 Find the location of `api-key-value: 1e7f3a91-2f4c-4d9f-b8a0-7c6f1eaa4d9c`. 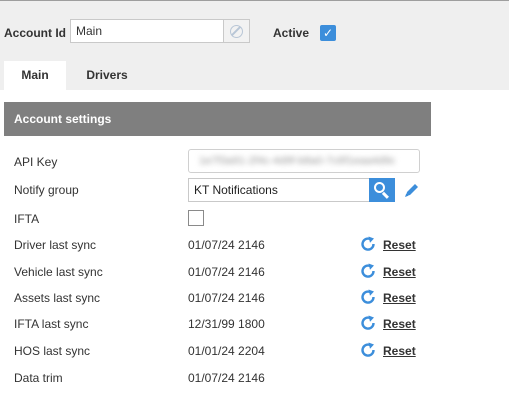

api-key-value: 1e7f3a91-2f4c-4d9f-b8a0-7c6f1eaa4d9c is located at coordinates (297, 161).